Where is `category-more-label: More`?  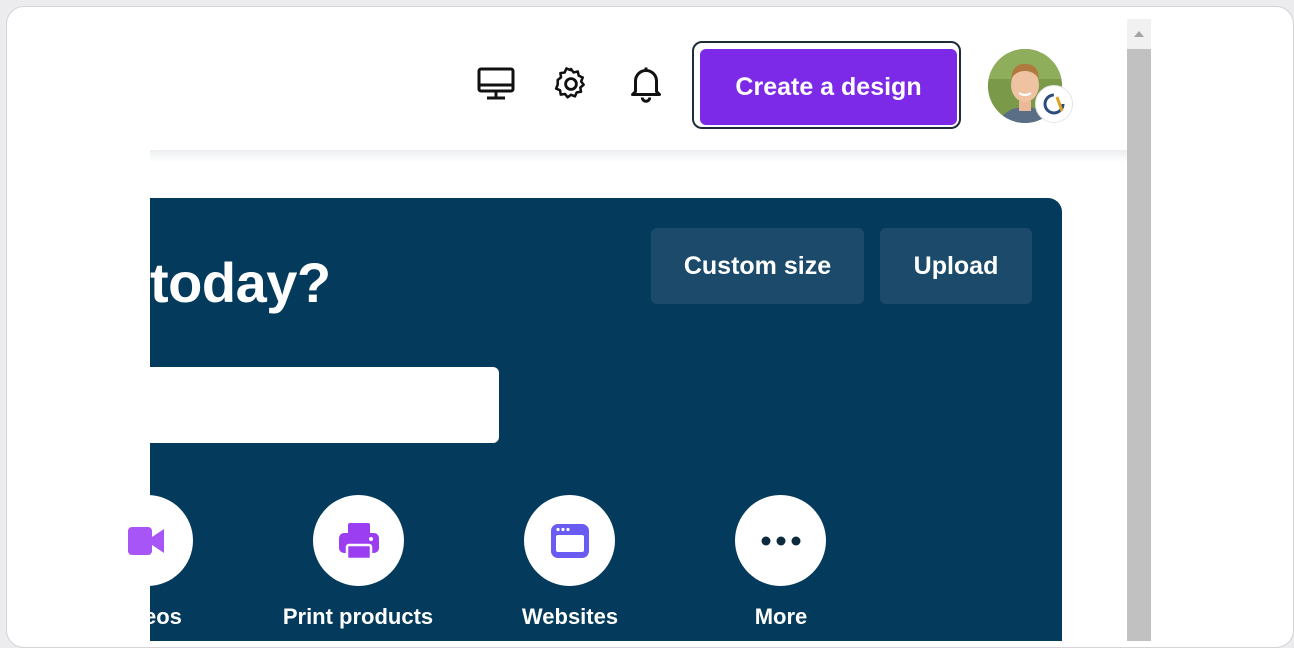 category-more-label: More is located at coordinates (781, 617).